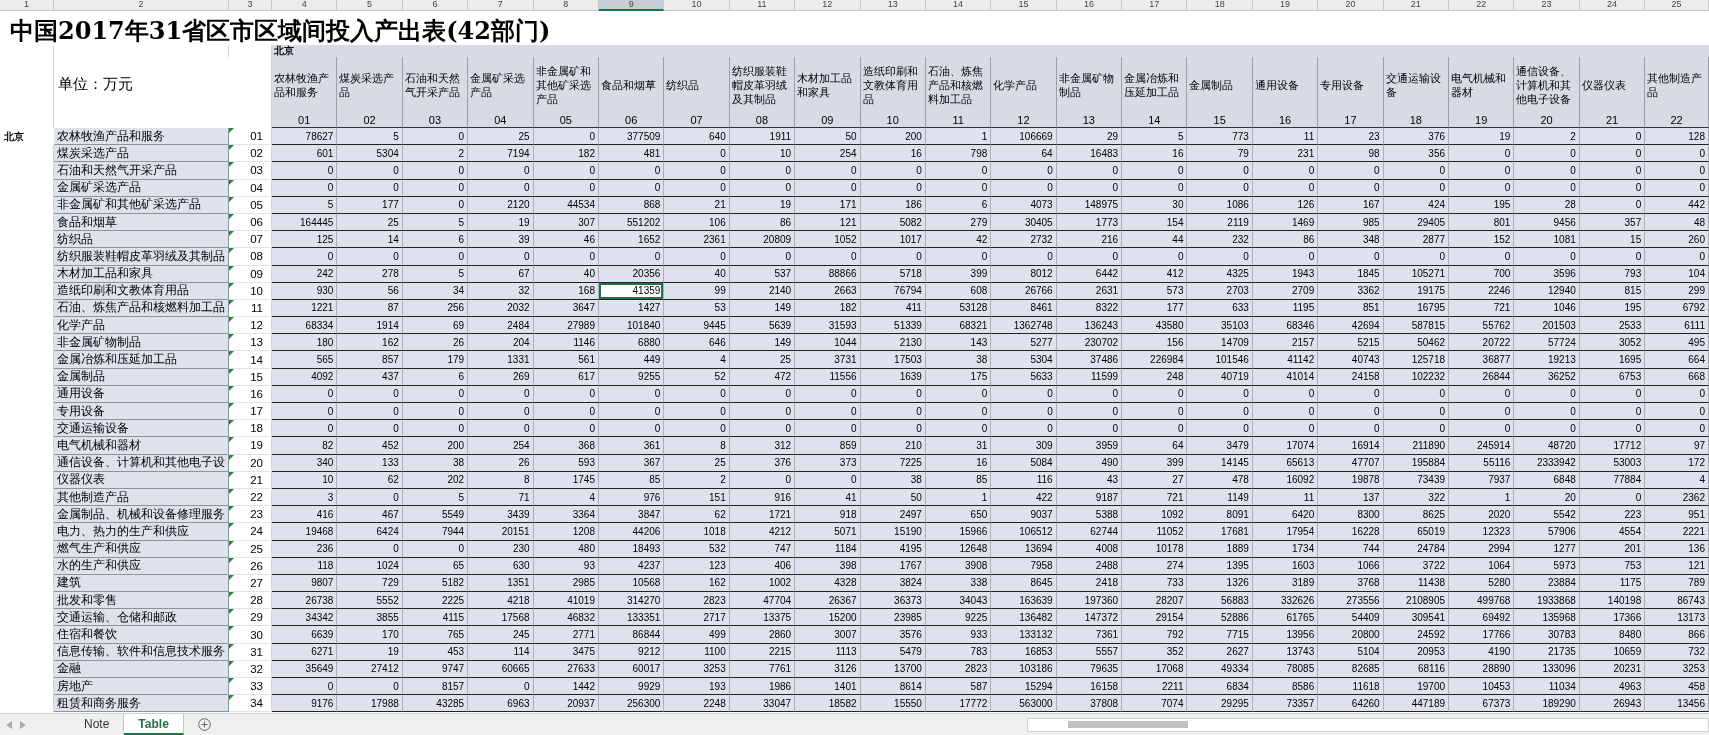 This screenshot has width=1709, height=735. I want to click on table-cell: 5, so click(1155, 137).